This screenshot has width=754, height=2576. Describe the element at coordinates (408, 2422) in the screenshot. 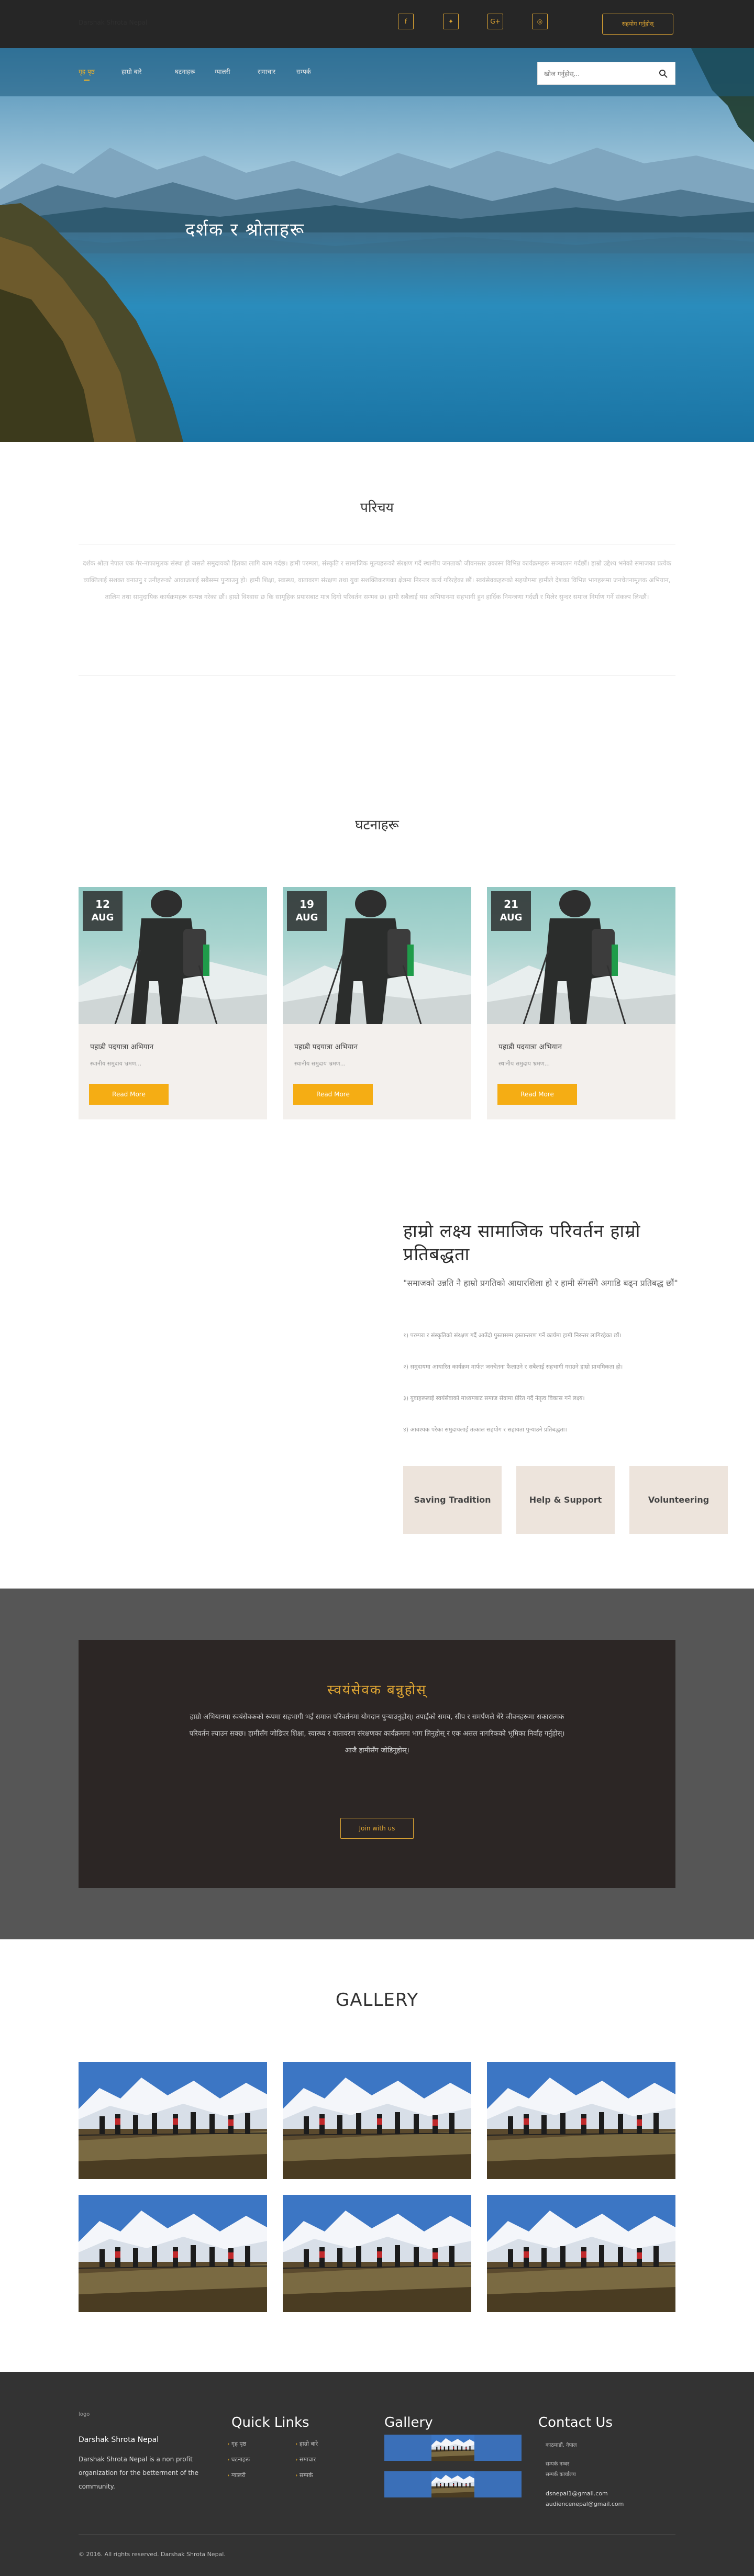

I see `footer-gallery-title: Gallery` at that location.